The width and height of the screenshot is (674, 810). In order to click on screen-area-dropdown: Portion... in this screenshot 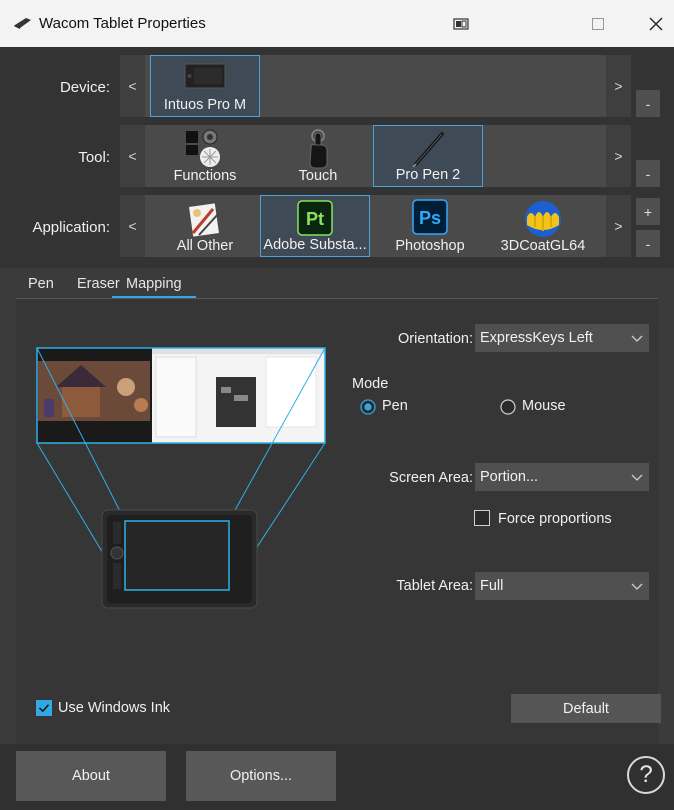, I will do `click(562, 477)`.